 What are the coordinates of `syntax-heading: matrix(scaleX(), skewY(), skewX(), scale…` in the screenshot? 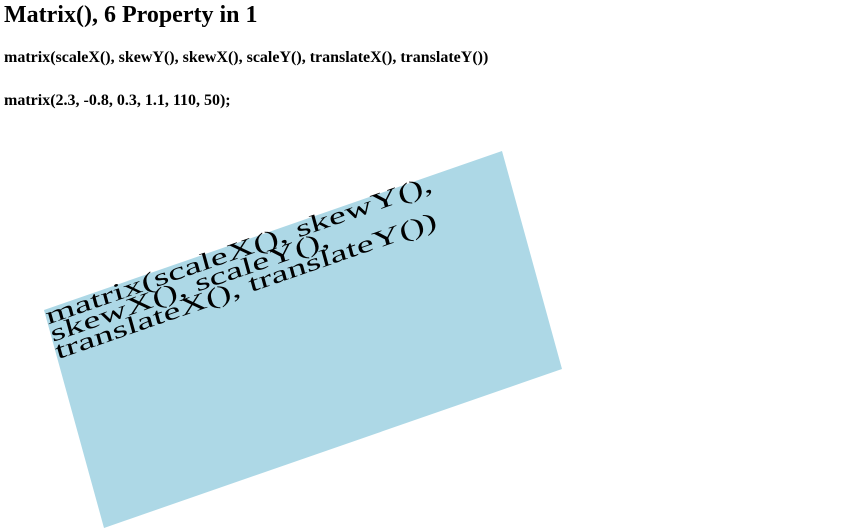 It's located at (246, 57).